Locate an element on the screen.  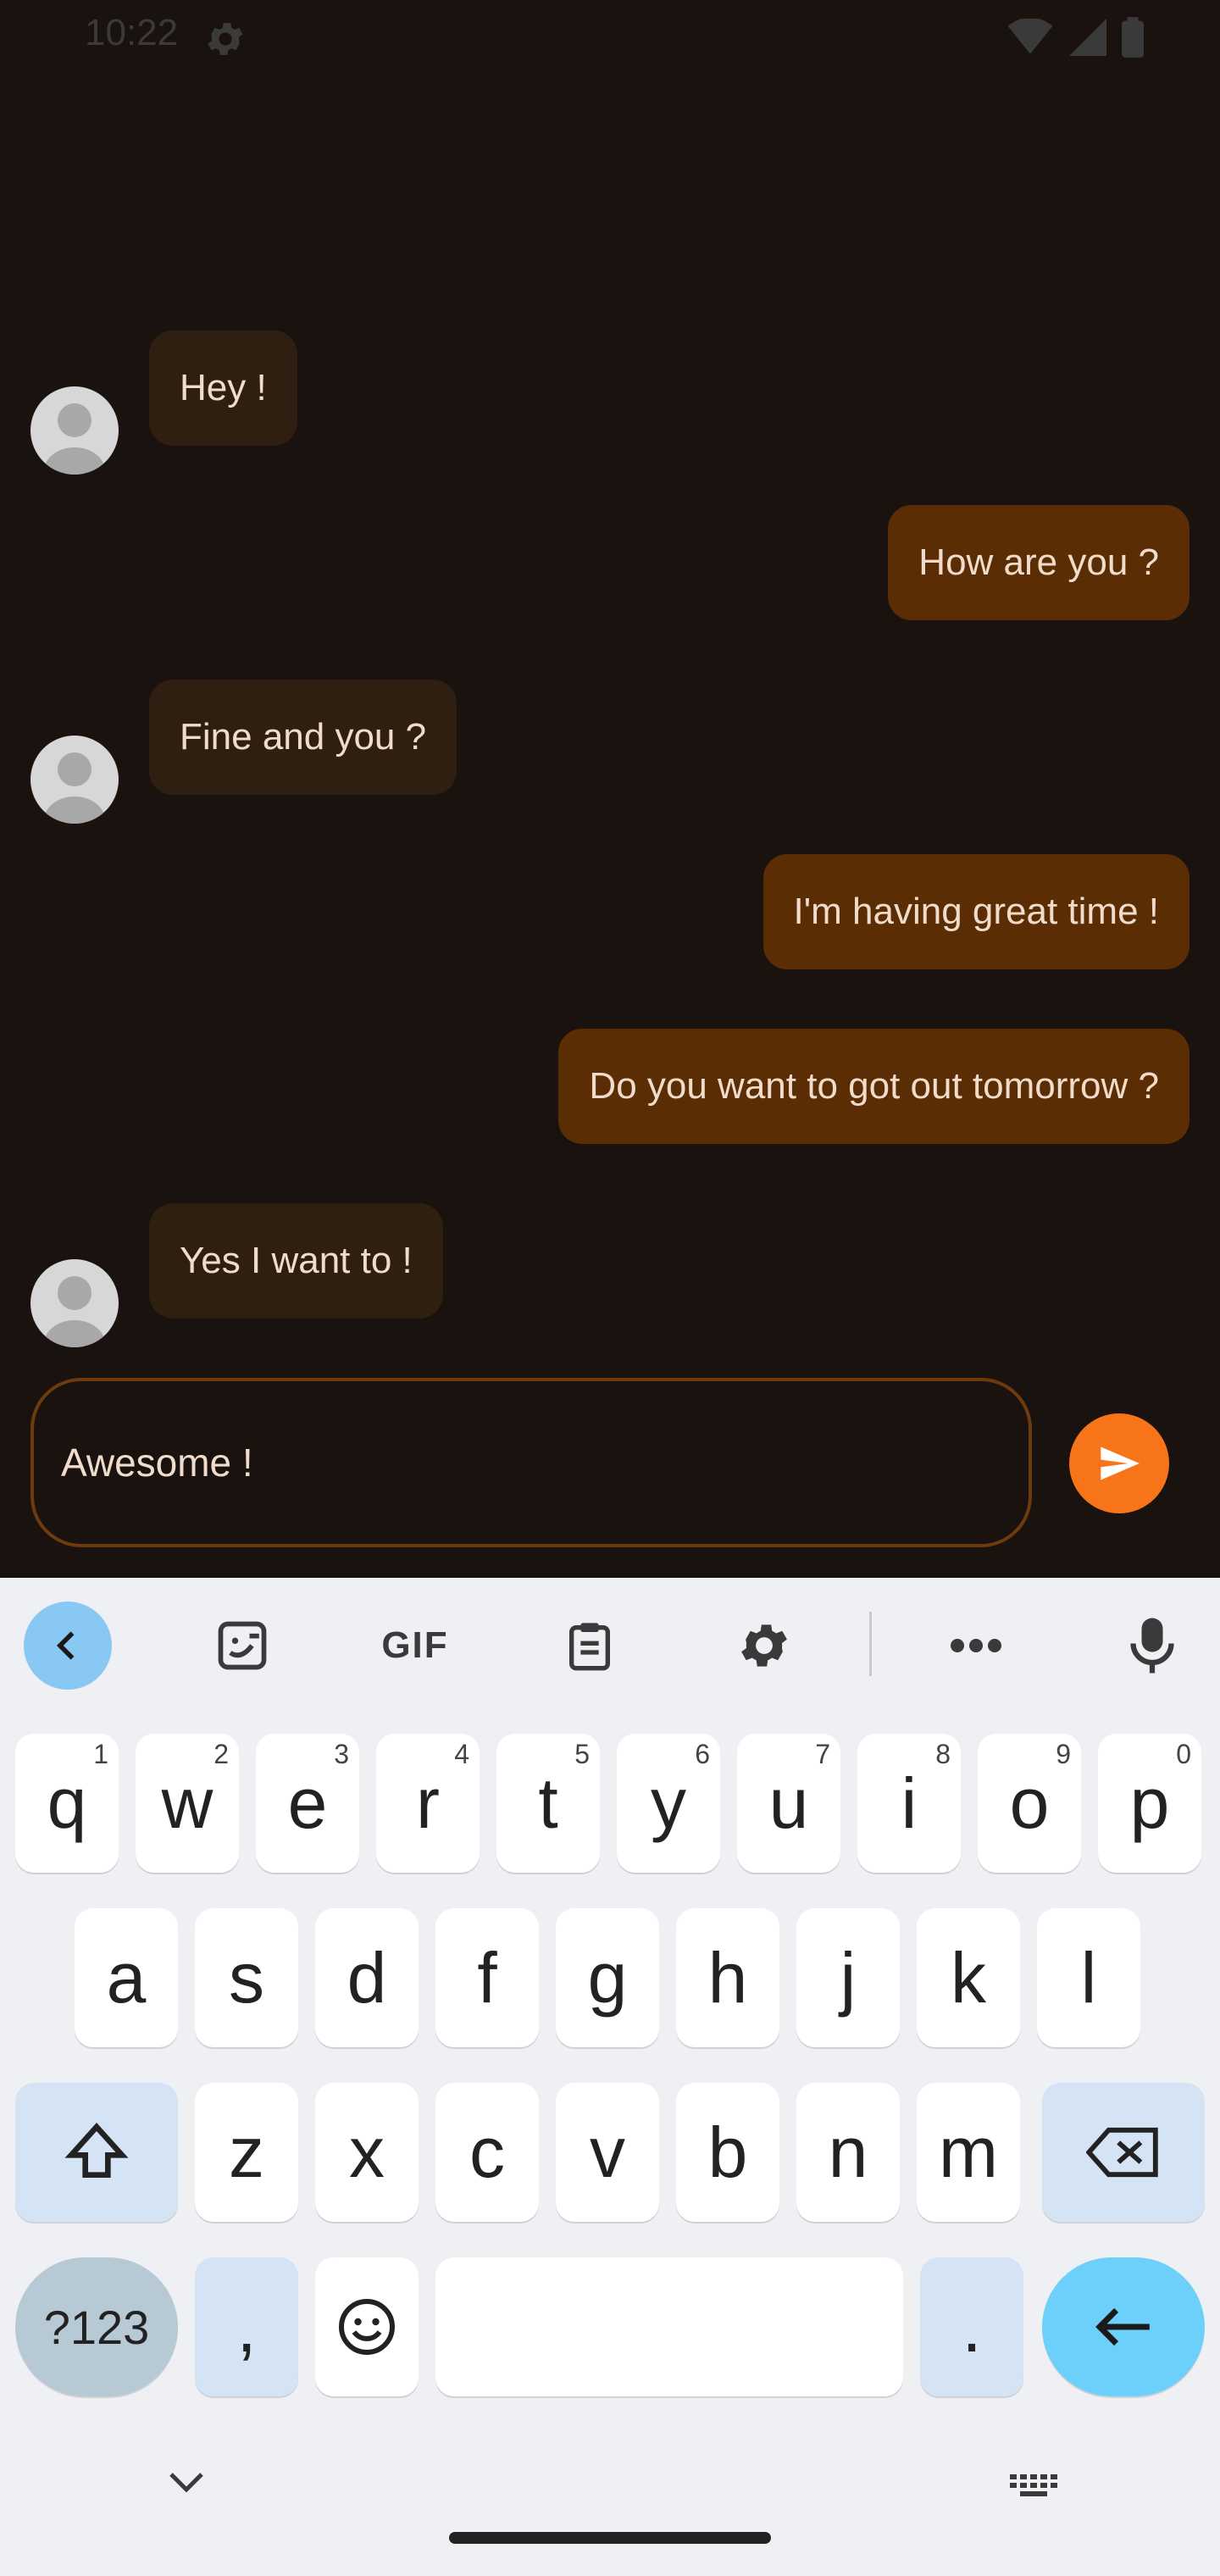
gif-label: GIF is located at coordinates (415, 1645).